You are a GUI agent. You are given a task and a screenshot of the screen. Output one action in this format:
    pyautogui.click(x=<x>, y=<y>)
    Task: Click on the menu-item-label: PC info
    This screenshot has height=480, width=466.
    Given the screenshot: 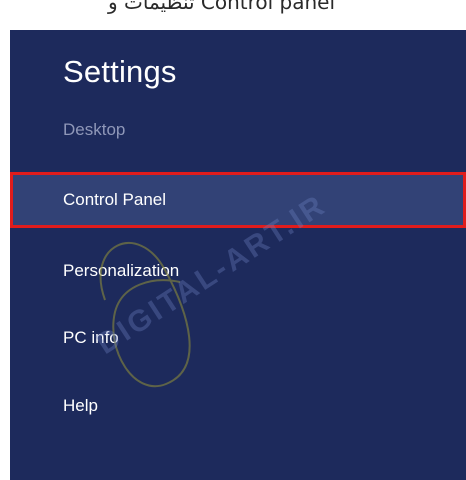 What is the action you would take?
    pyautogui.click(x=91, y=337)
    